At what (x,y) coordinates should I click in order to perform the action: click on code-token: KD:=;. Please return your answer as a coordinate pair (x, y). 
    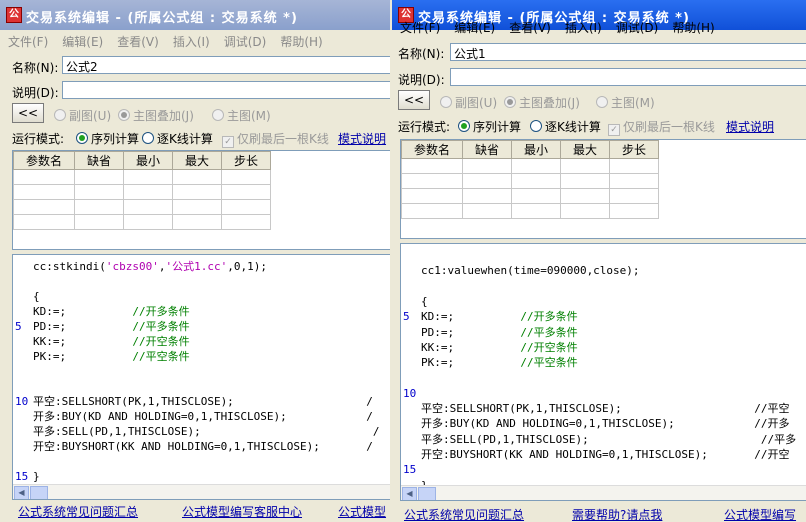
    Looking at the image, I should click on (471, 317).